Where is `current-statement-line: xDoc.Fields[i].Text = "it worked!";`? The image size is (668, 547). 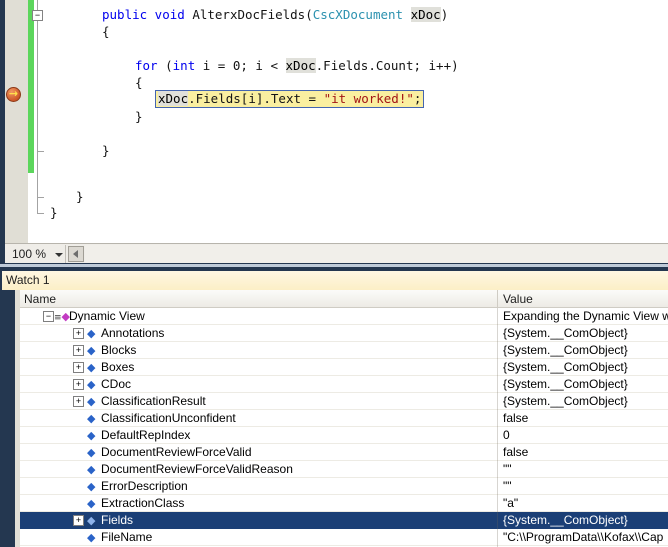 current-statement-line: xDoc.Fields[i].Text = "it worked!"; is located at coordinates (290, 99).